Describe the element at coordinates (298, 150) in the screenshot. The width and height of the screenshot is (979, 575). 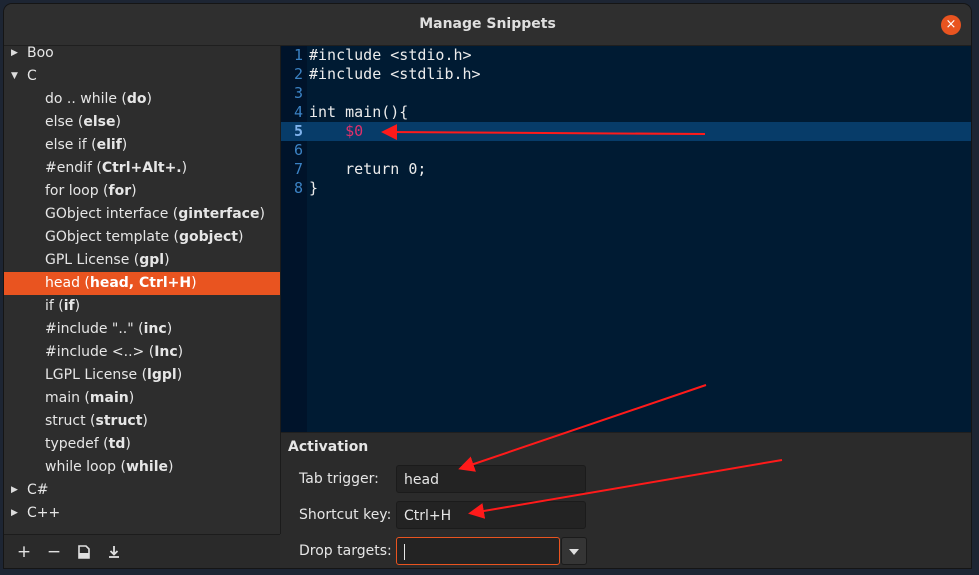
I see `line-number: 6` at that location.